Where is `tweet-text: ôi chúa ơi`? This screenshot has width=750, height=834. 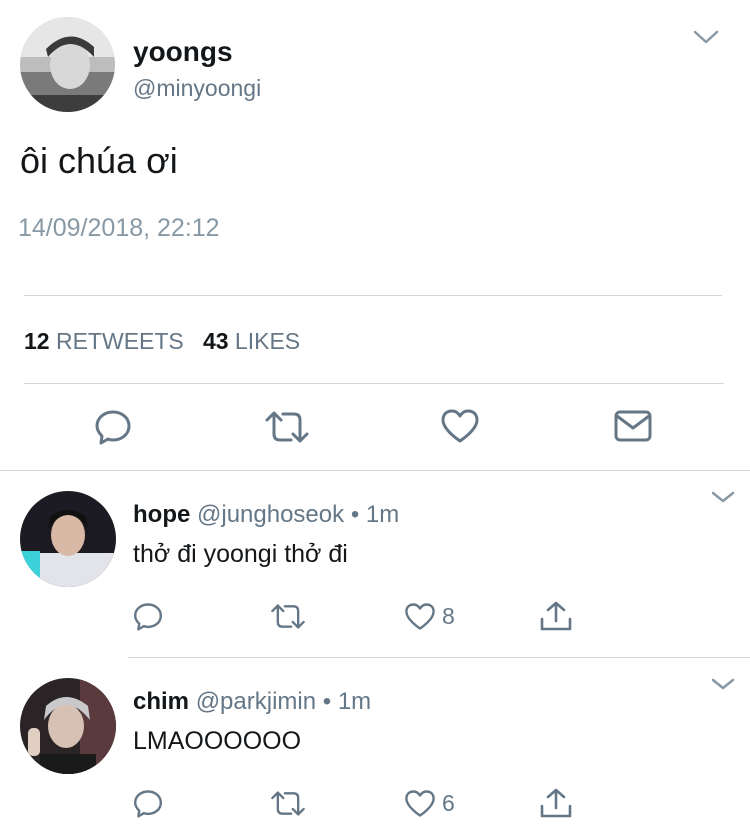 tweet-text: ôi chúa ơi is located at coordinates (99, 160).